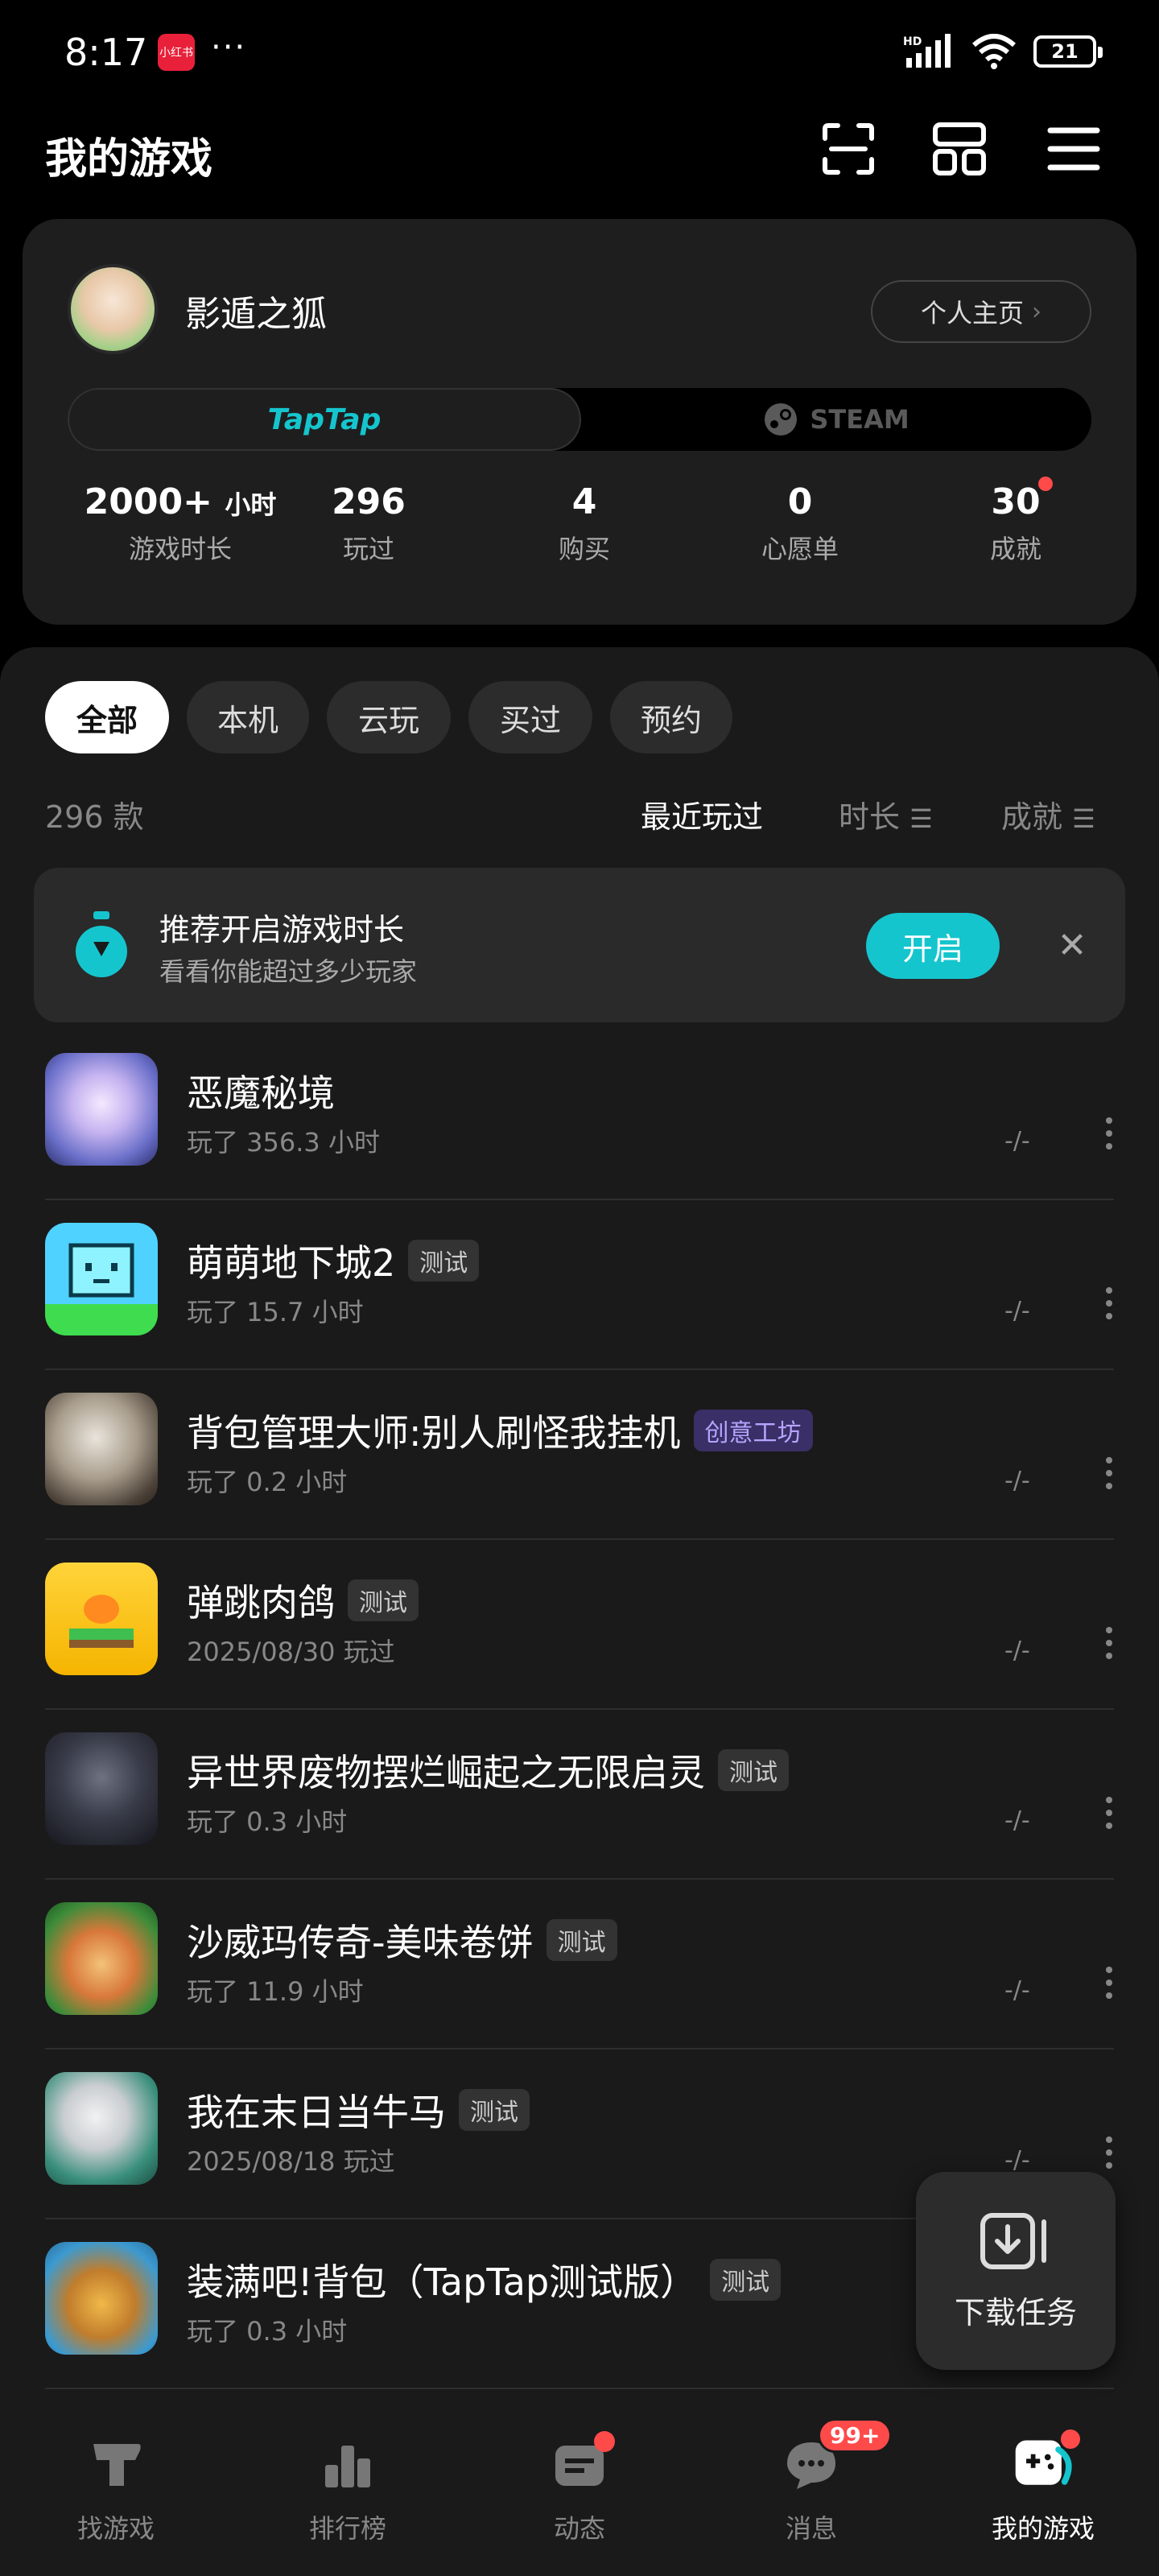  Describe the element at coordinates (1016, 501) in the screenshot. I see `stat-value: 30` at that location.